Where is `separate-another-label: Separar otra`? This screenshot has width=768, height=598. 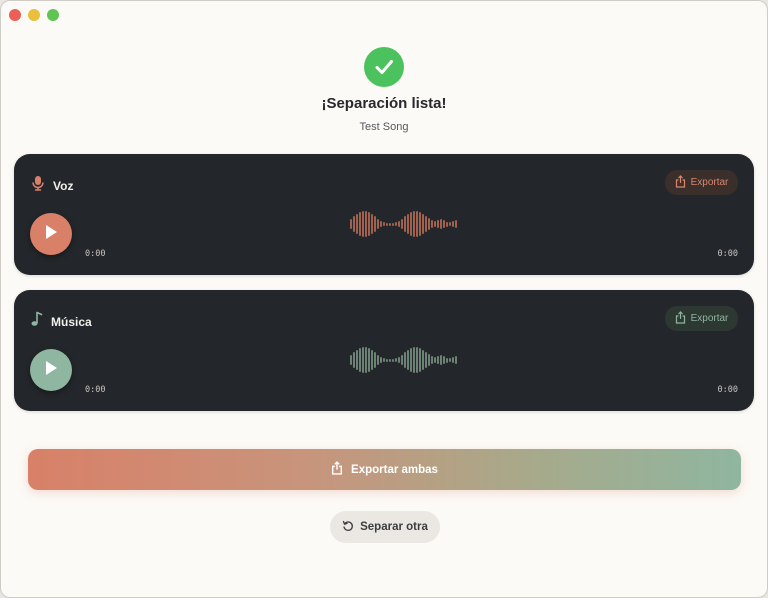 separate-another-label: Separar otra is located at coordinates (394, 527).